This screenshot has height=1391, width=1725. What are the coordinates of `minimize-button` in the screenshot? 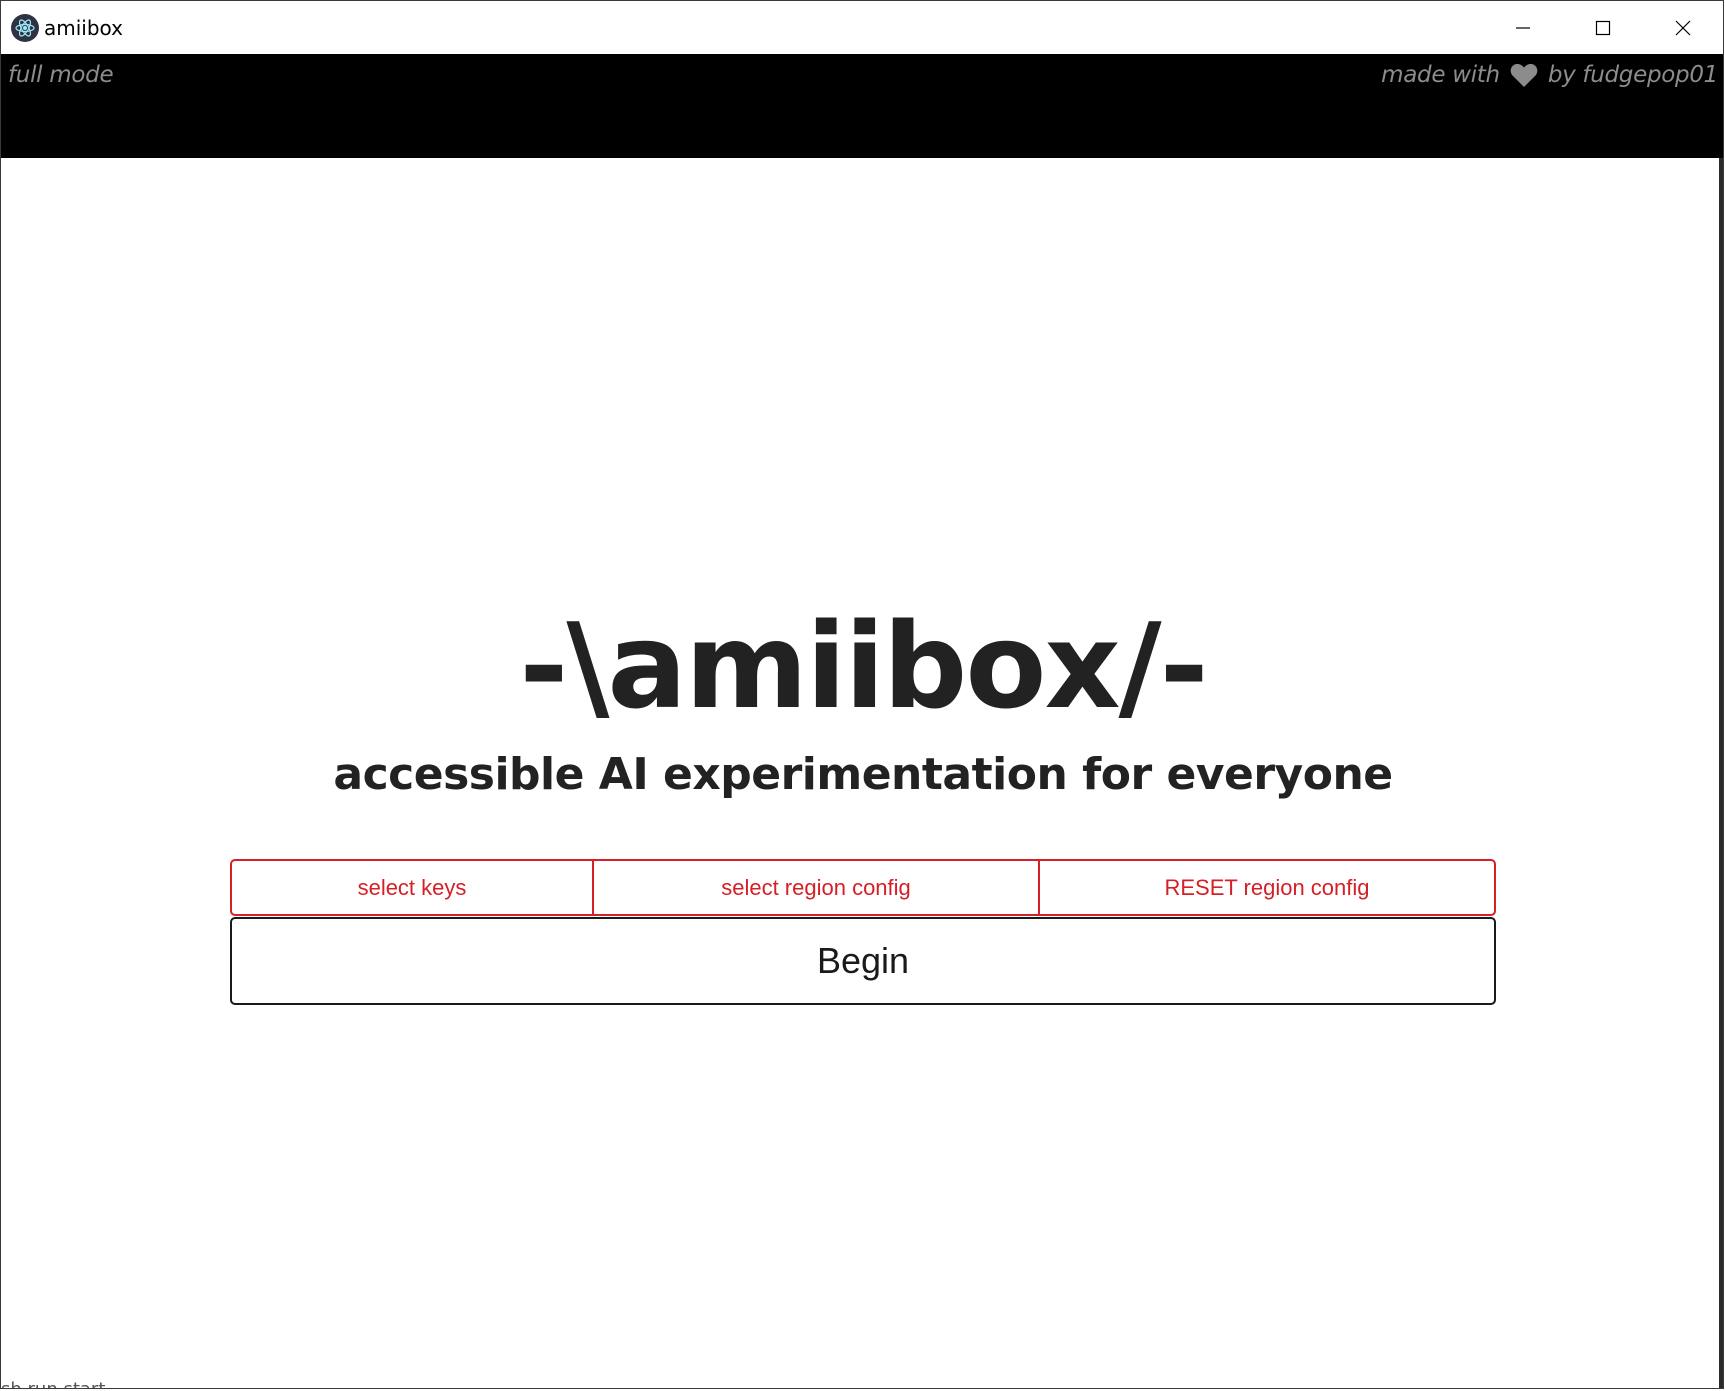 It's located at (1523, 27).